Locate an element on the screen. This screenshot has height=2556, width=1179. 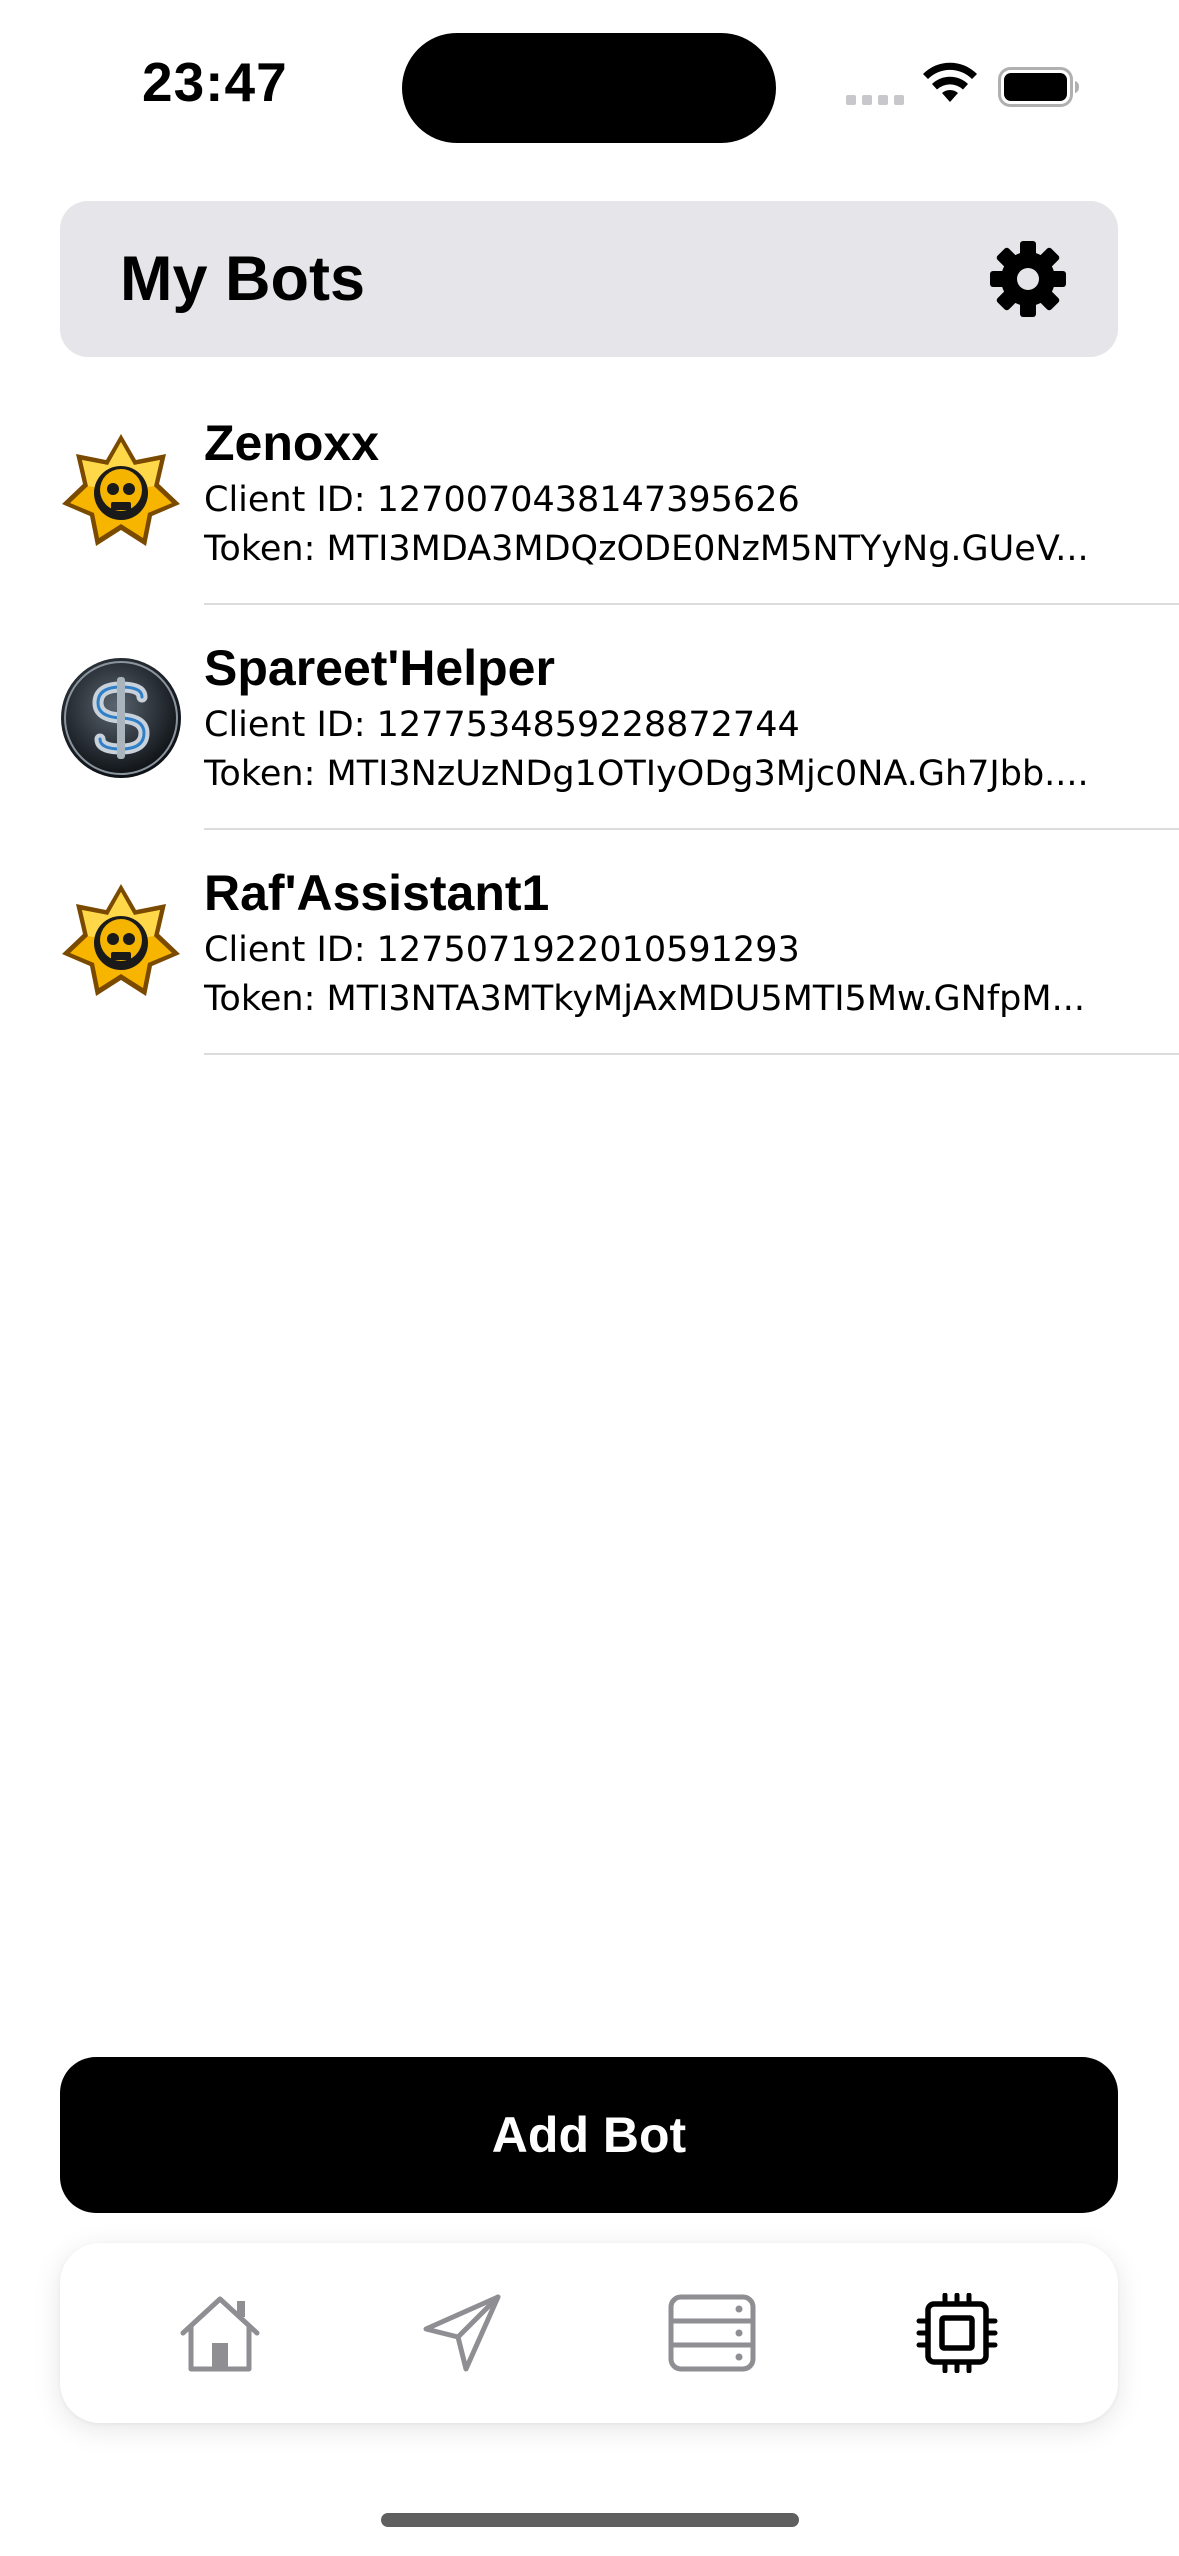
bot-client-id: Client ID: 1277534859228872744 is located at coordinates (502, 725).